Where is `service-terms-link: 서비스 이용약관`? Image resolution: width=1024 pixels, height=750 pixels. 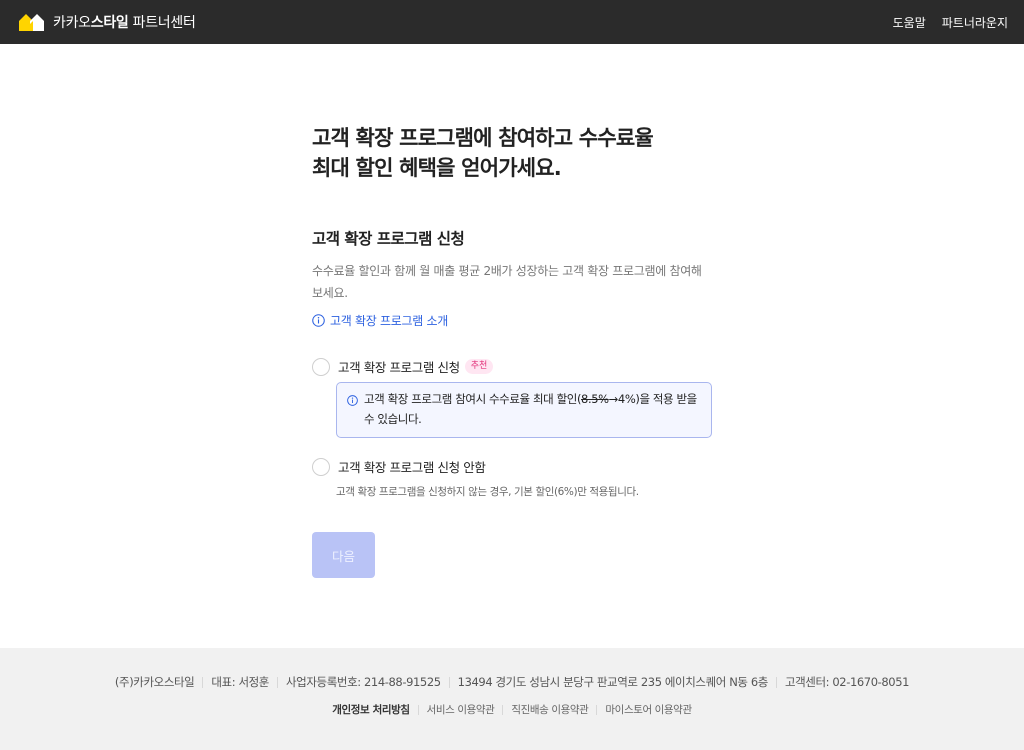 service-terms-link: 서비스 이용약관 is located at coordinates (461, 709).